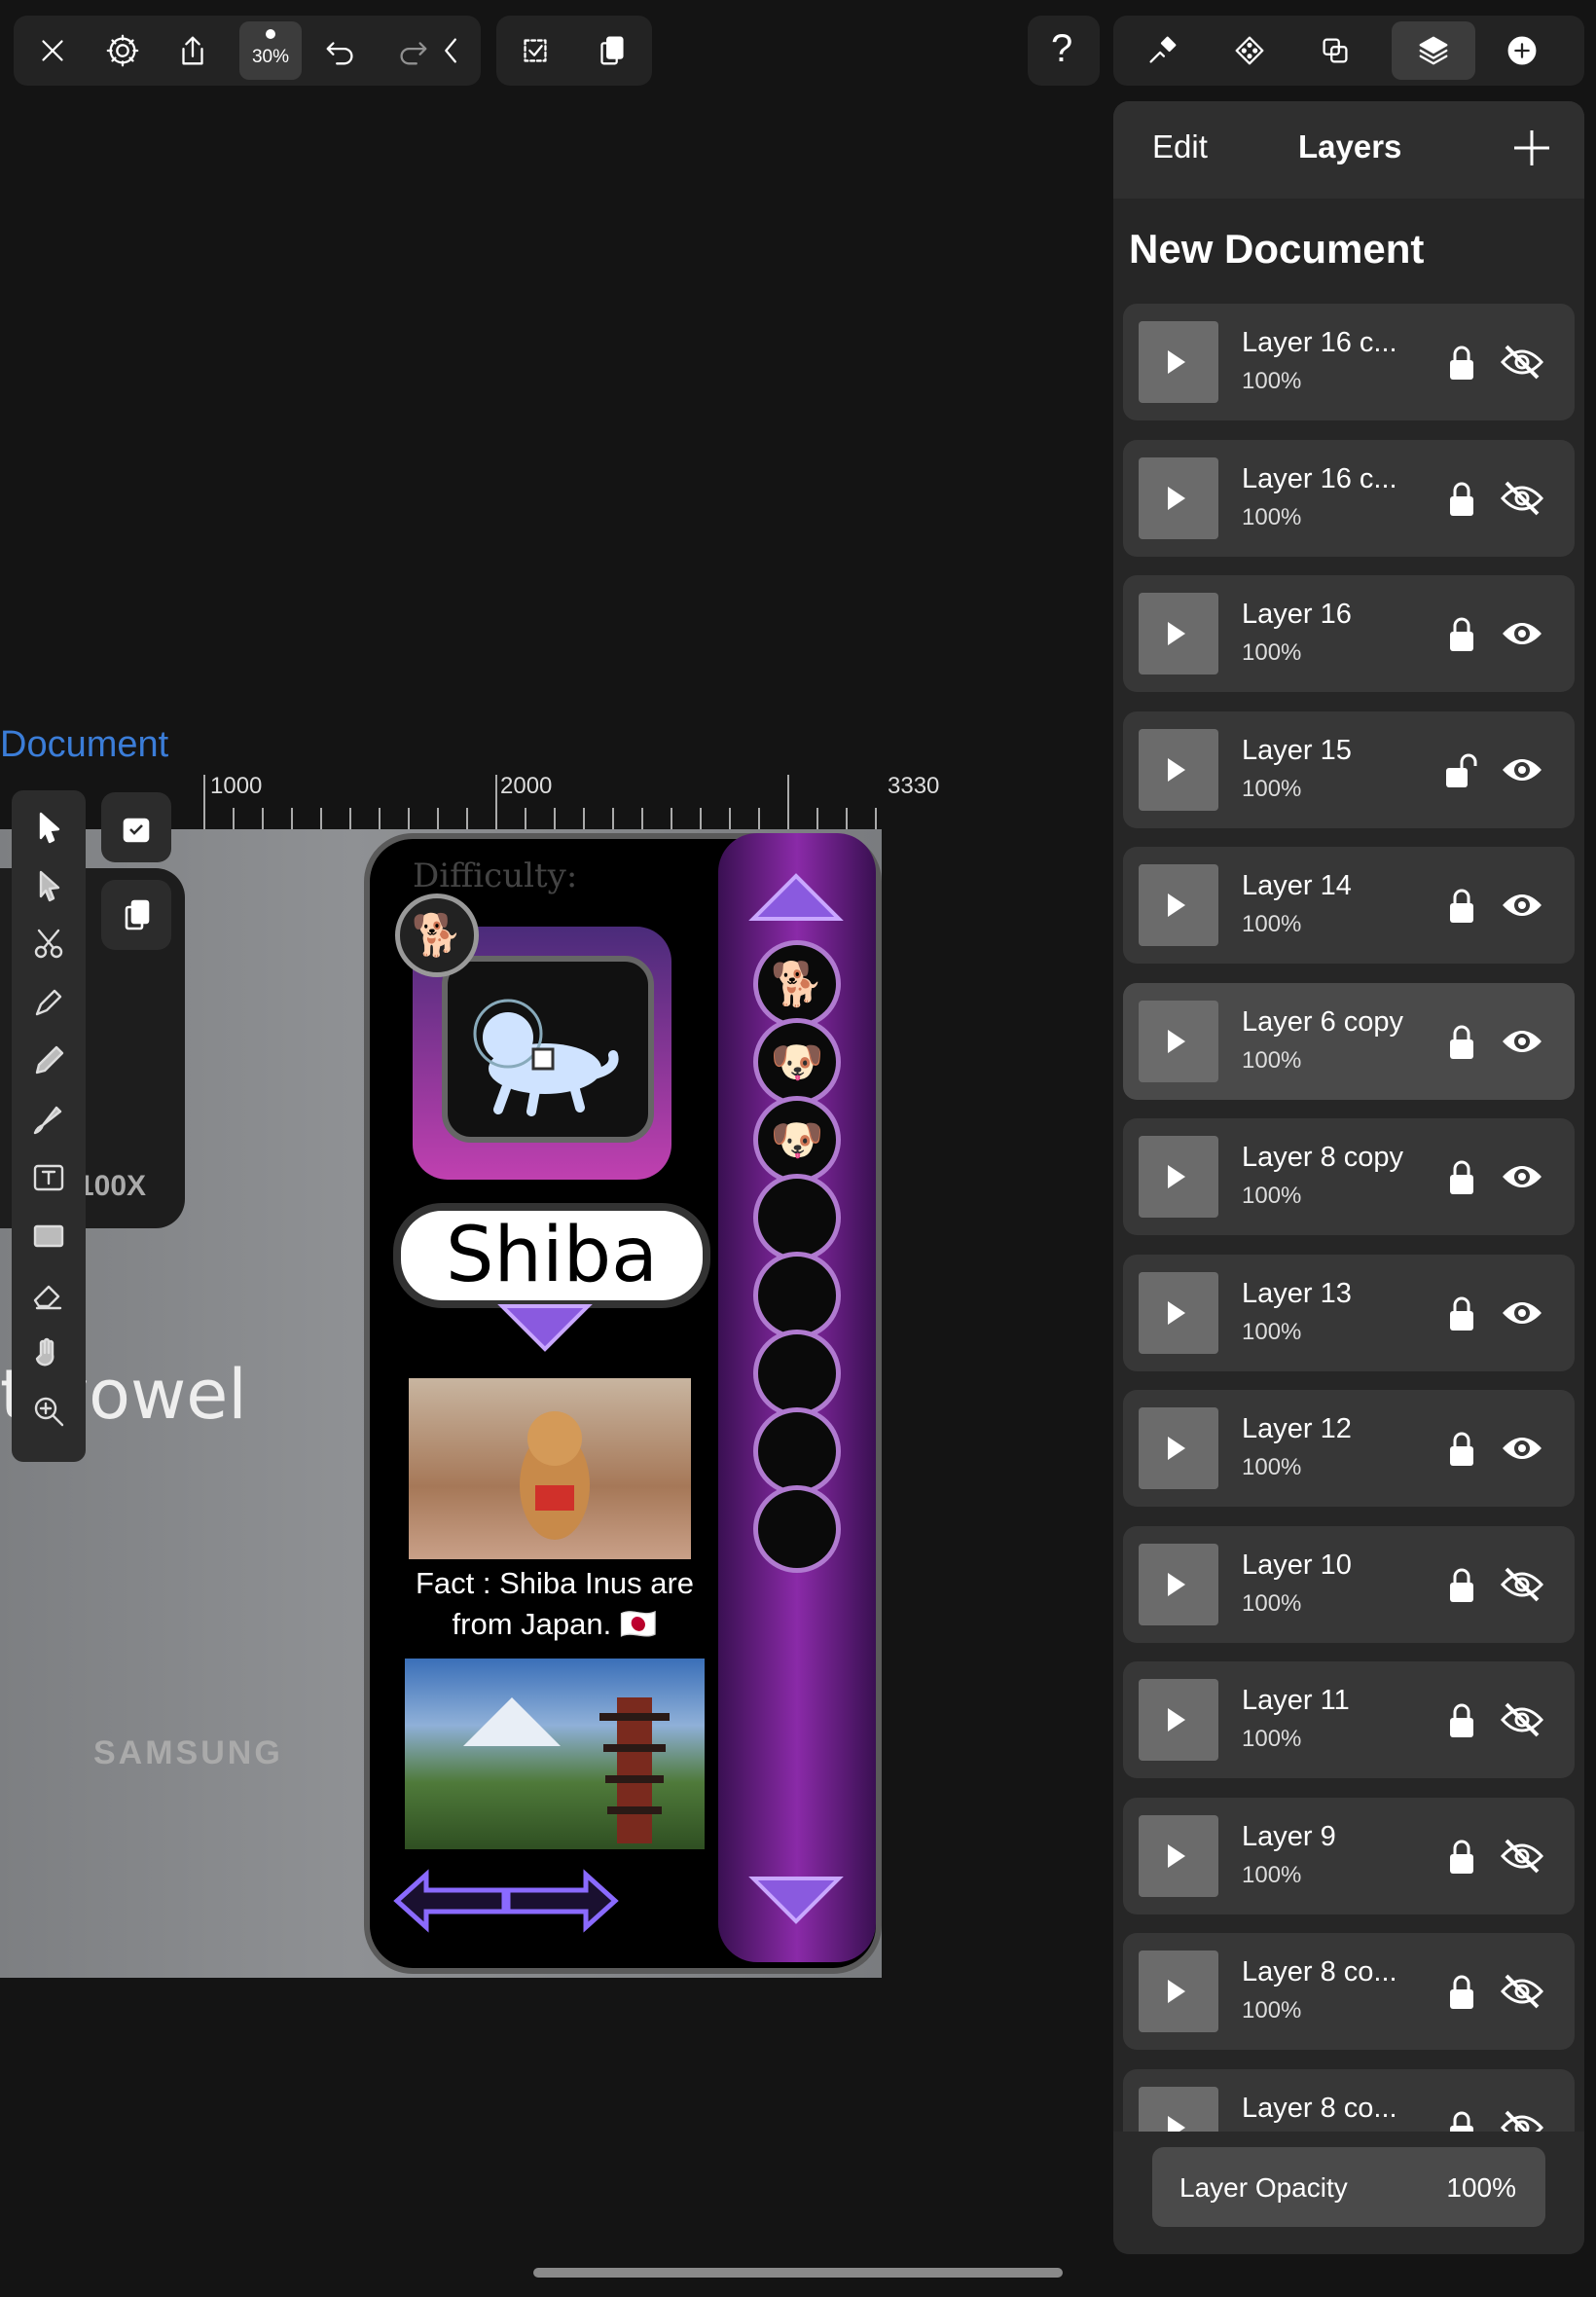  What do you see at coordinates (546, 1057) in the screenshot?
I see `astronaut-dog-illustration` at bounding box center [546, 1057].